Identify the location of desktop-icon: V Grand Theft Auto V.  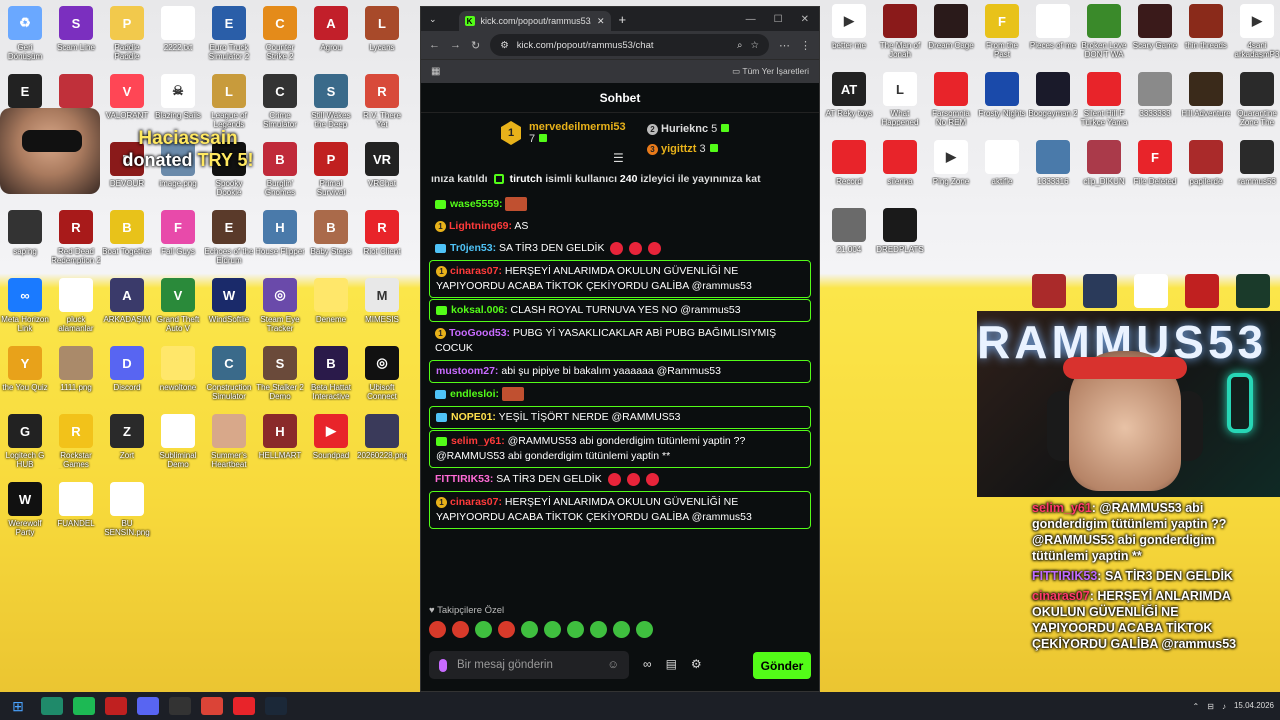
(178, 305).